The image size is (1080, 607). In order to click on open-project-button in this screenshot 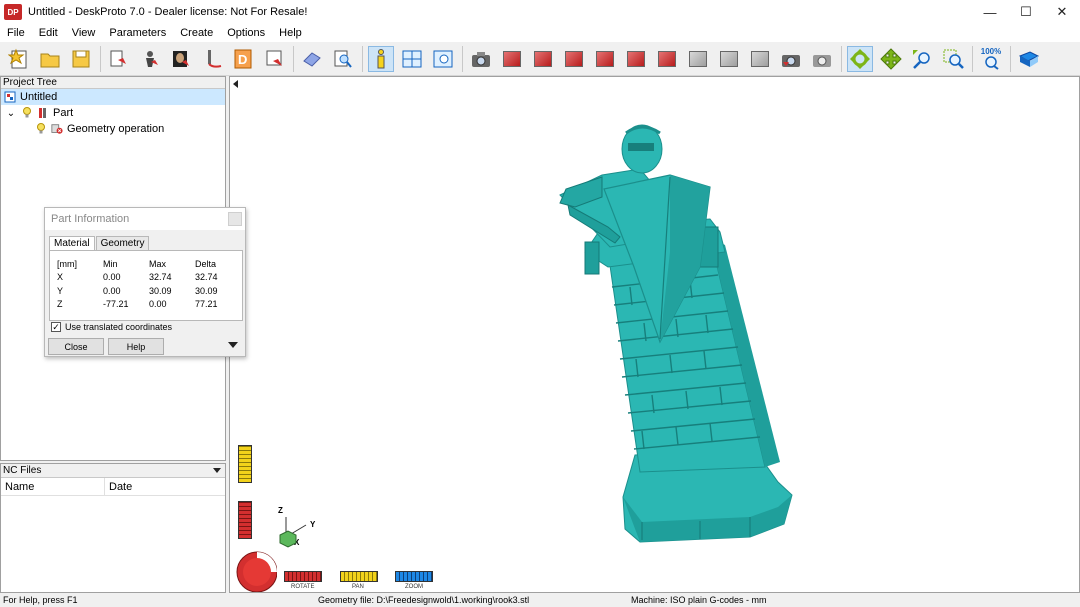, I will do `click(50, 59)`.